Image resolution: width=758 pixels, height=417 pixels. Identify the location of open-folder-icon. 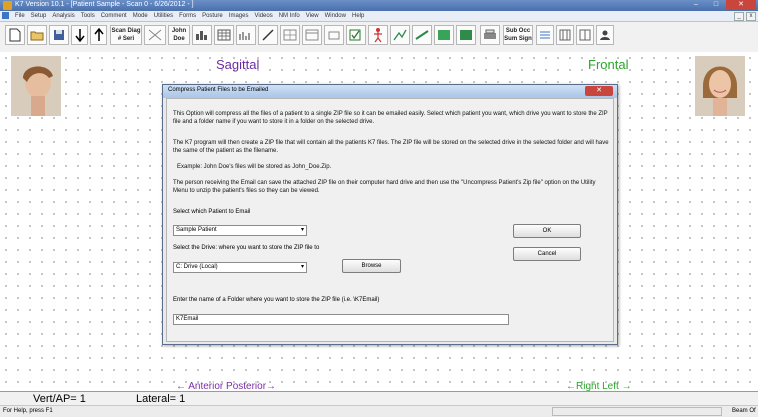
(37, 35).